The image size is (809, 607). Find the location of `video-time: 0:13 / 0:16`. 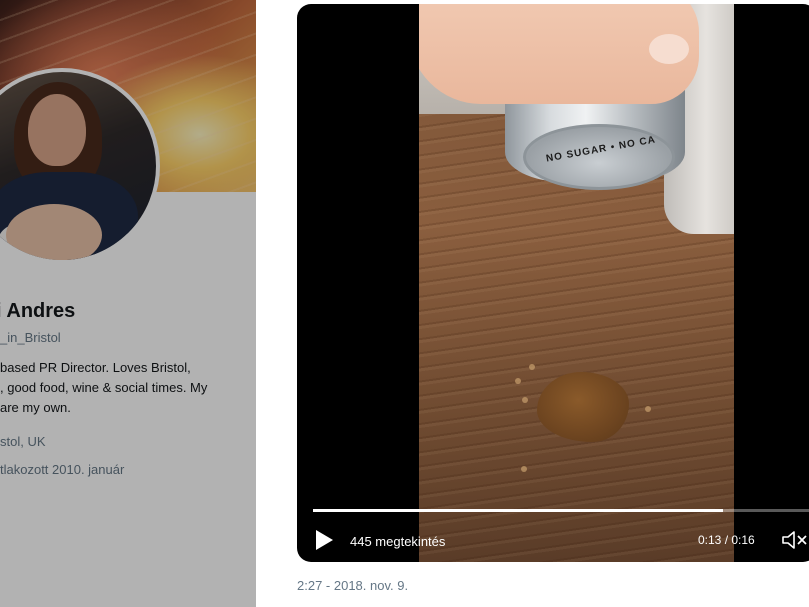

video-time: 0:13 / 0:16 is located at coordinates (726, 540).